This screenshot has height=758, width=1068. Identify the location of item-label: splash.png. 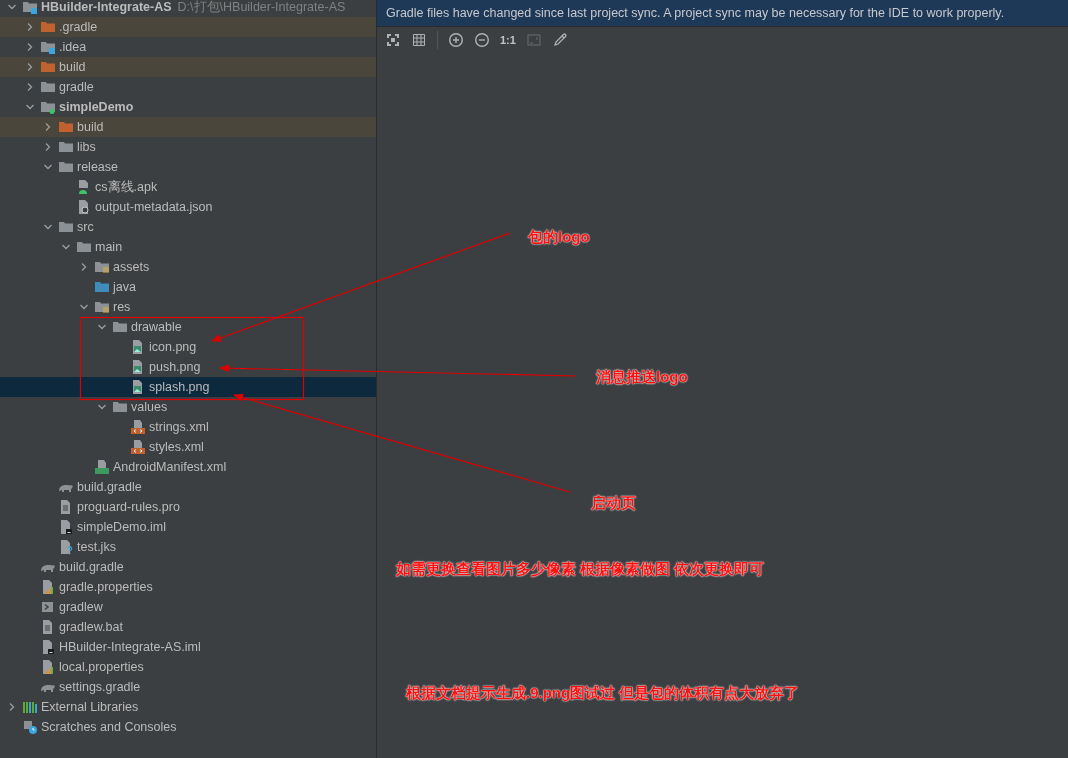
(179, 387).